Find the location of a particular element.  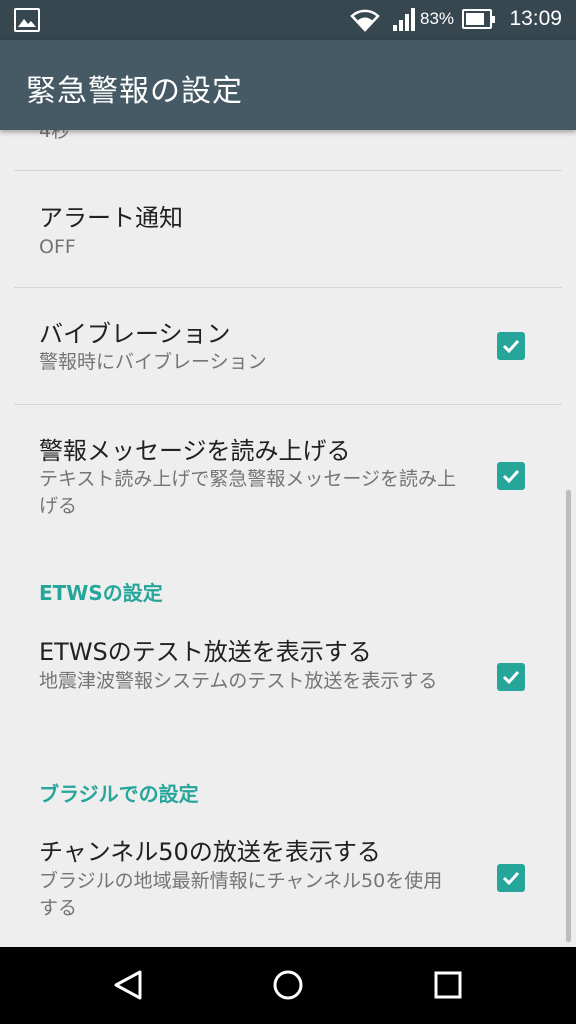

wifi-icon is located at coordinates (365, 20).